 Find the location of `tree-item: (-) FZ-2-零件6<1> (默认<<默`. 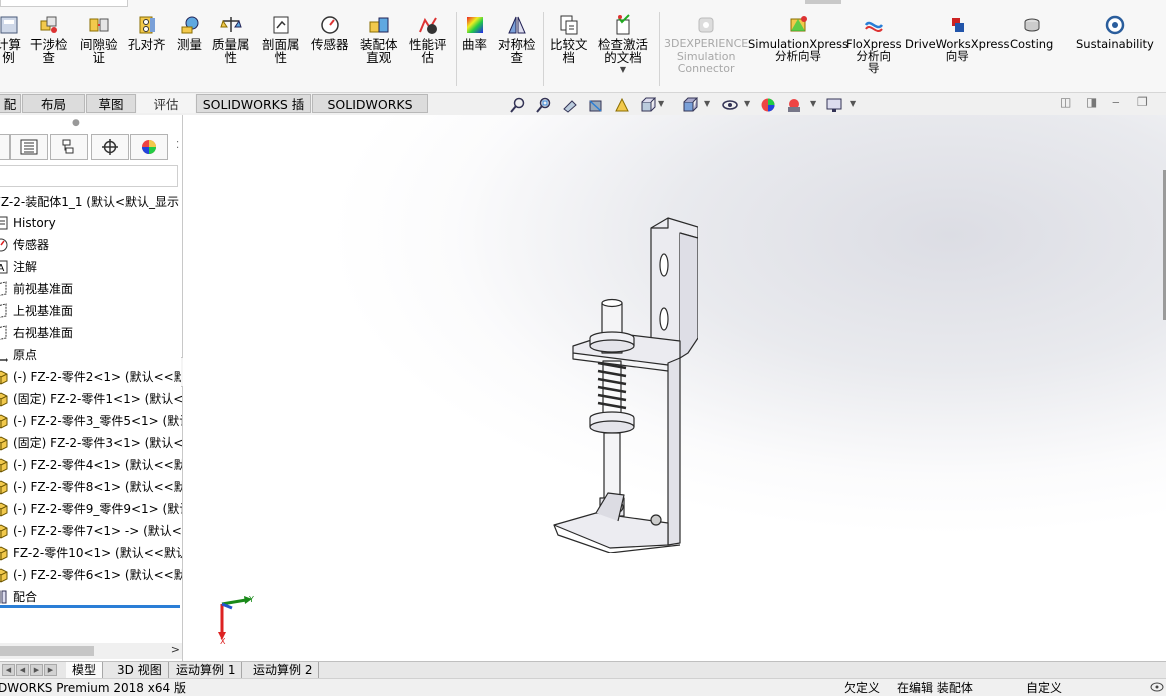

tree-item: (-) FZ-2-零件6<1> (默认<<默 is located at coordinates (91, 575).